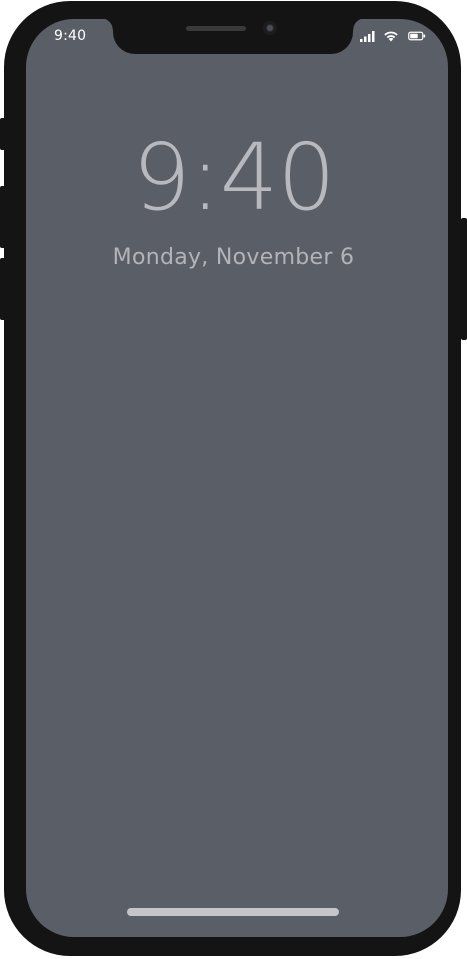 The height and width of the screenshot is (959, 467). What do you see at coordinates (417, 36) in the screenshot?
I see `battery-icon` at bounding box center [417, 36].